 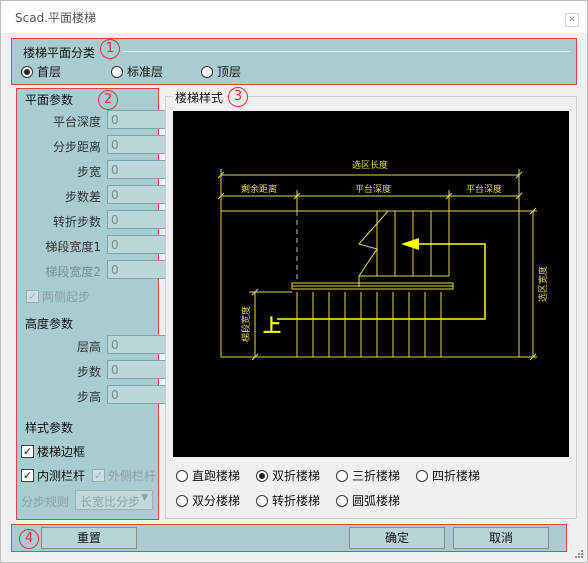 I want to click on platform-depth-input, so click(x=136, y=119).